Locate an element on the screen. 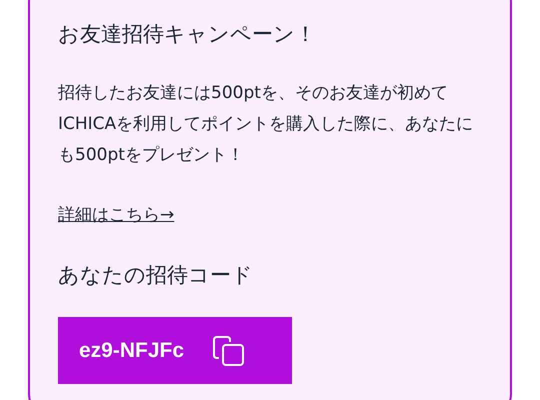  copy-icon is located at coordinates (229, 350).